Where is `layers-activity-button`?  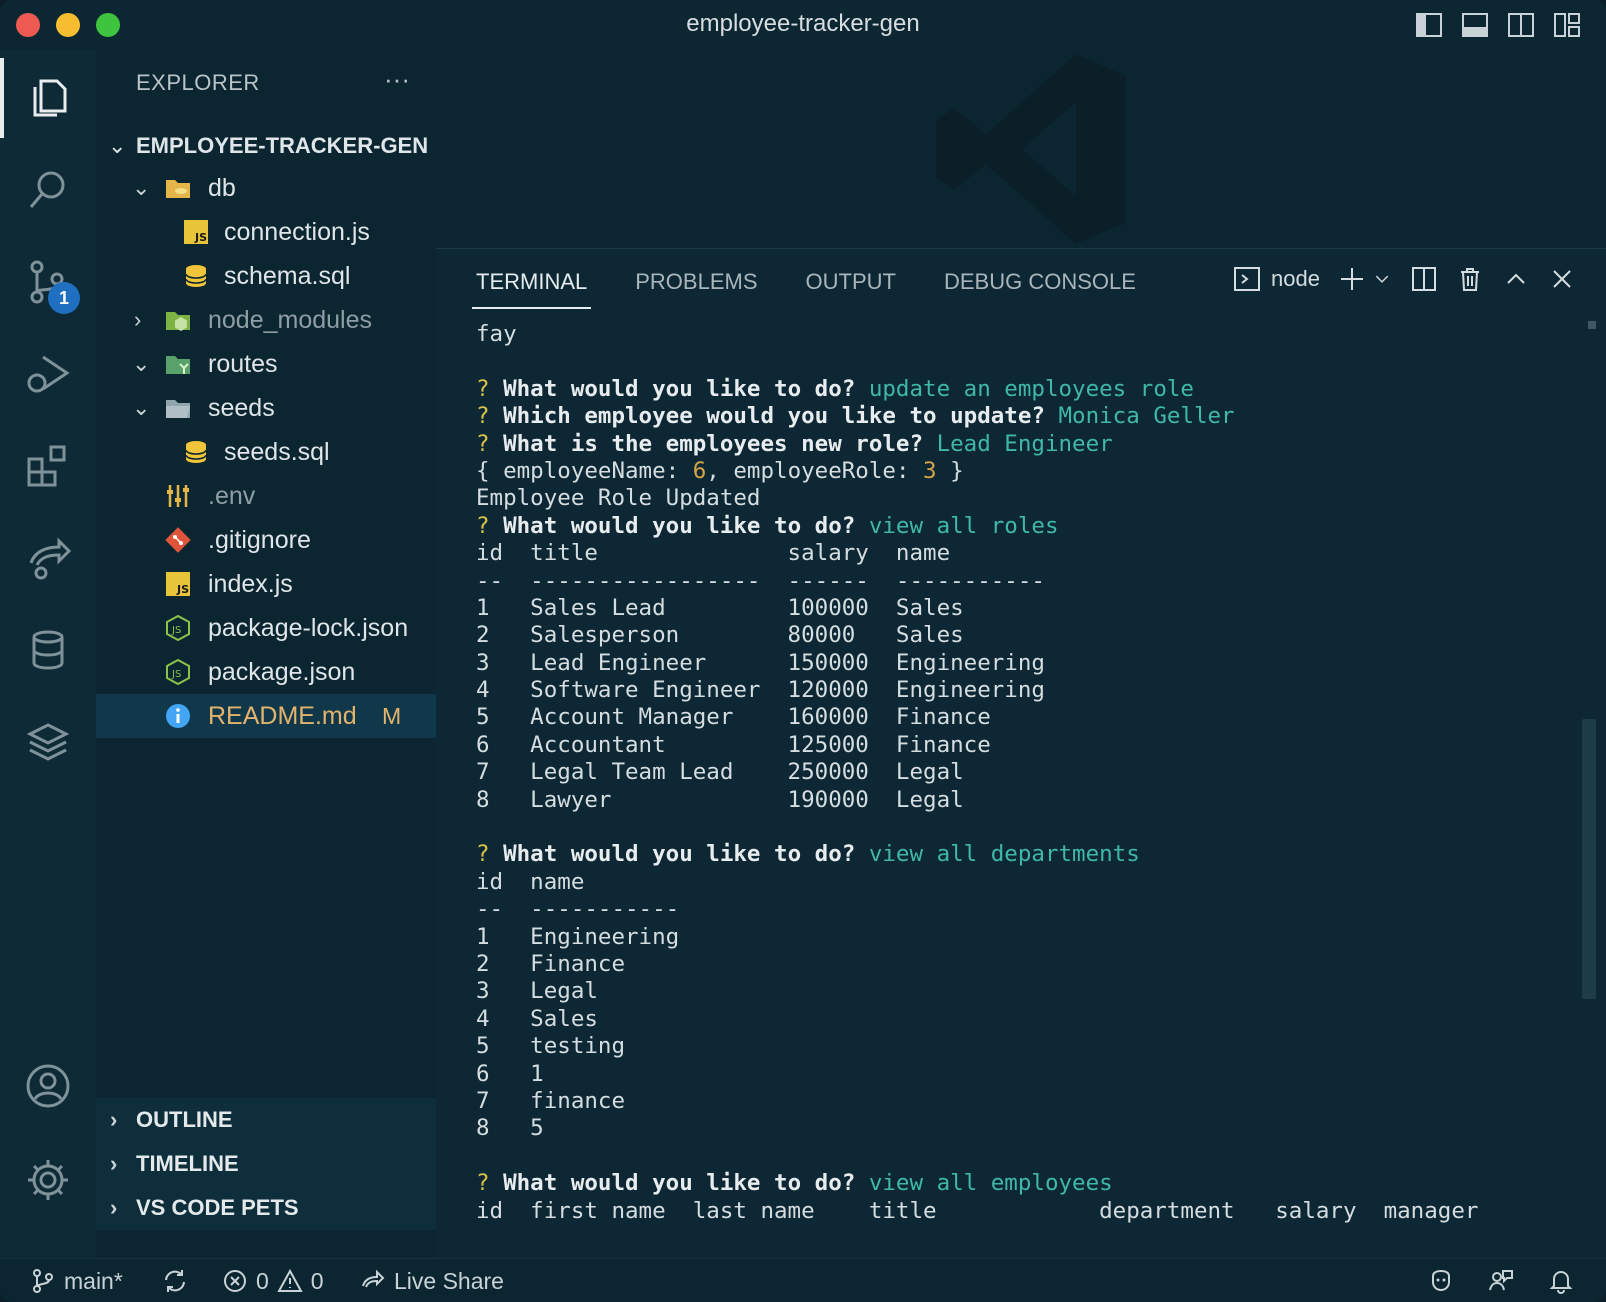
layers-activity-button is located at coordinates (48, 742).